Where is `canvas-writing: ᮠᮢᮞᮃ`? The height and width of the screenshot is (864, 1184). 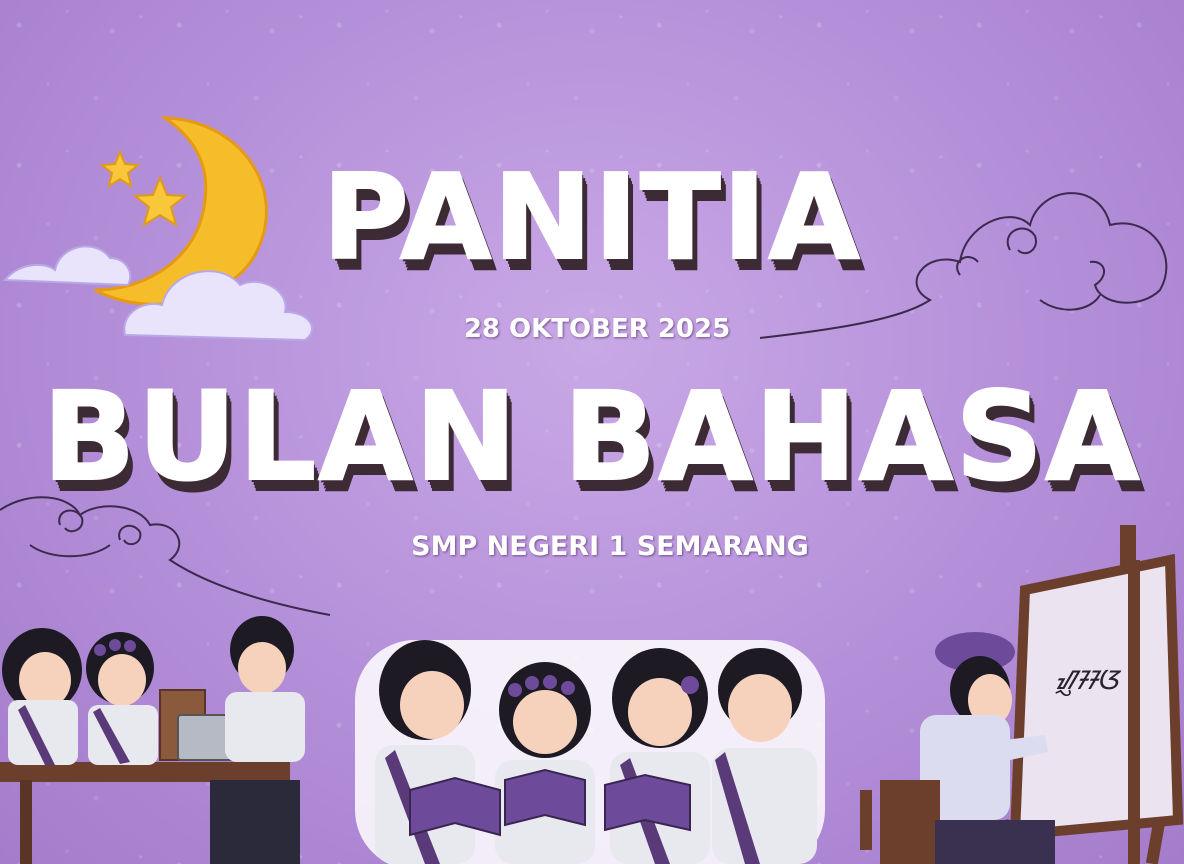
canvas-writing: ᮠᮢᮞᮃ is located at coordinates (1087, 681).